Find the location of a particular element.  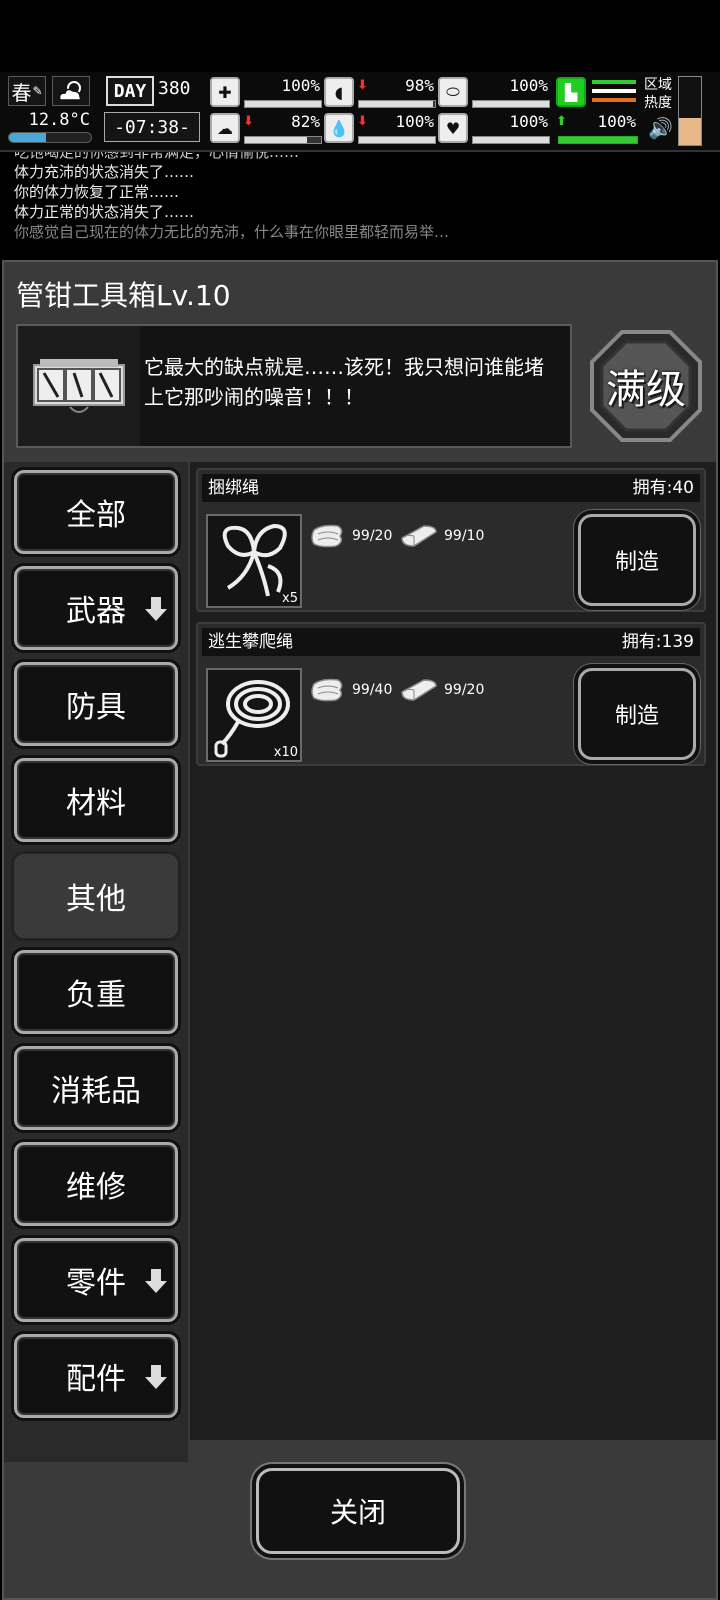

hunger-stat: ◖ ⬇ 98% is located at coordinates (380, 93).